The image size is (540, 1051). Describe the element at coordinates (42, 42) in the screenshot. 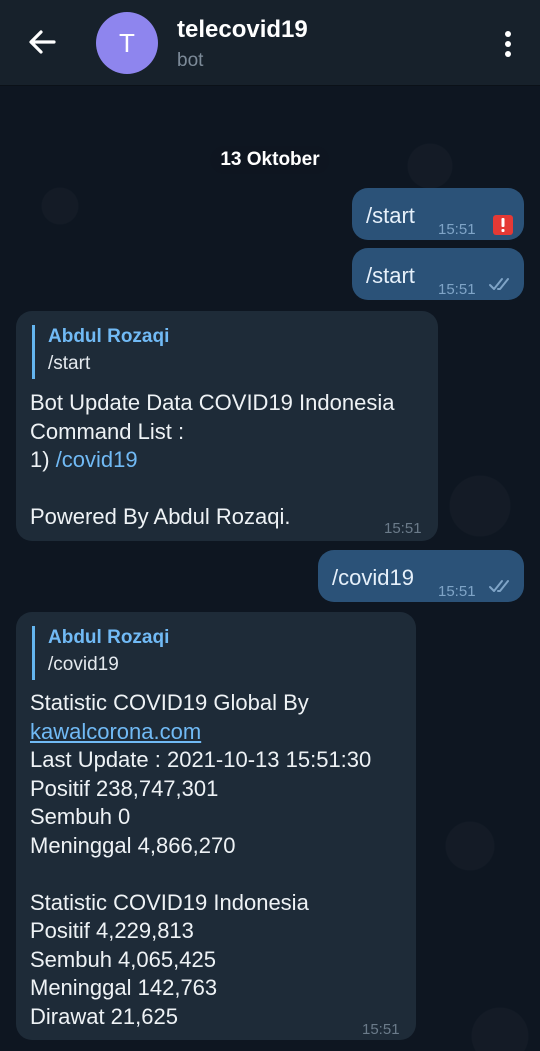

I see `back-arrow-icon` at that location.